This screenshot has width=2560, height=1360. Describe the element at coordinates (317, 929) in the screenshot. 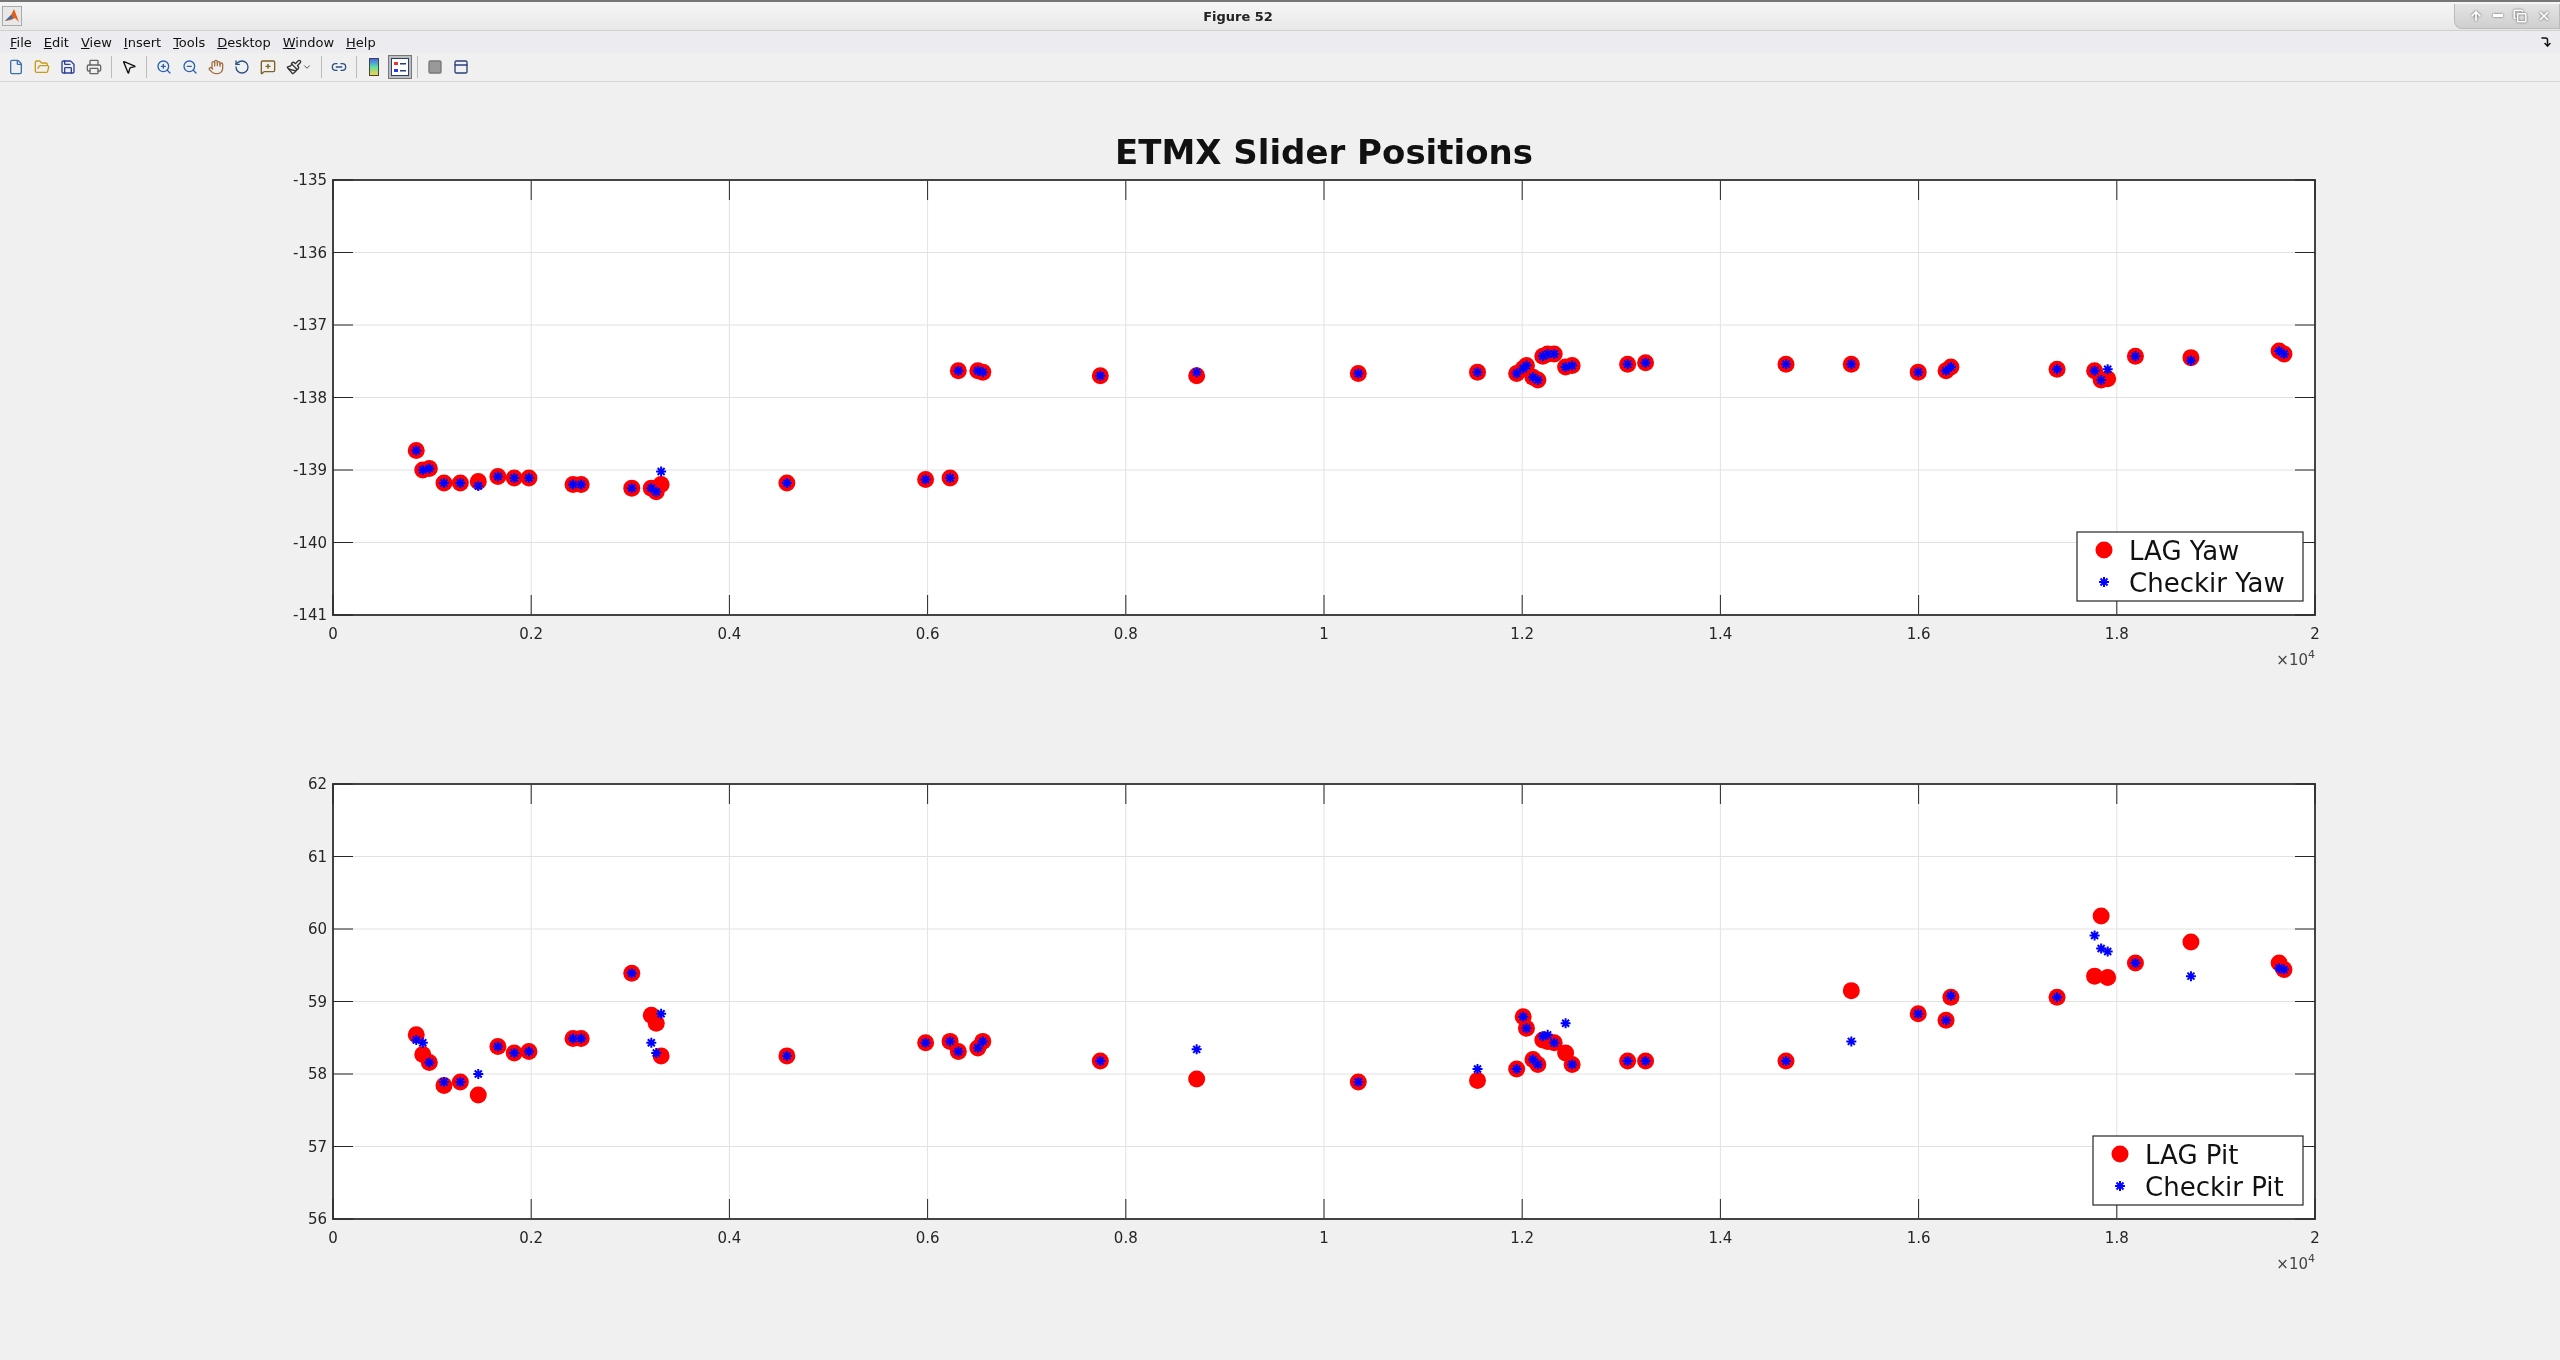

I see `tick-label: 60` at that location.